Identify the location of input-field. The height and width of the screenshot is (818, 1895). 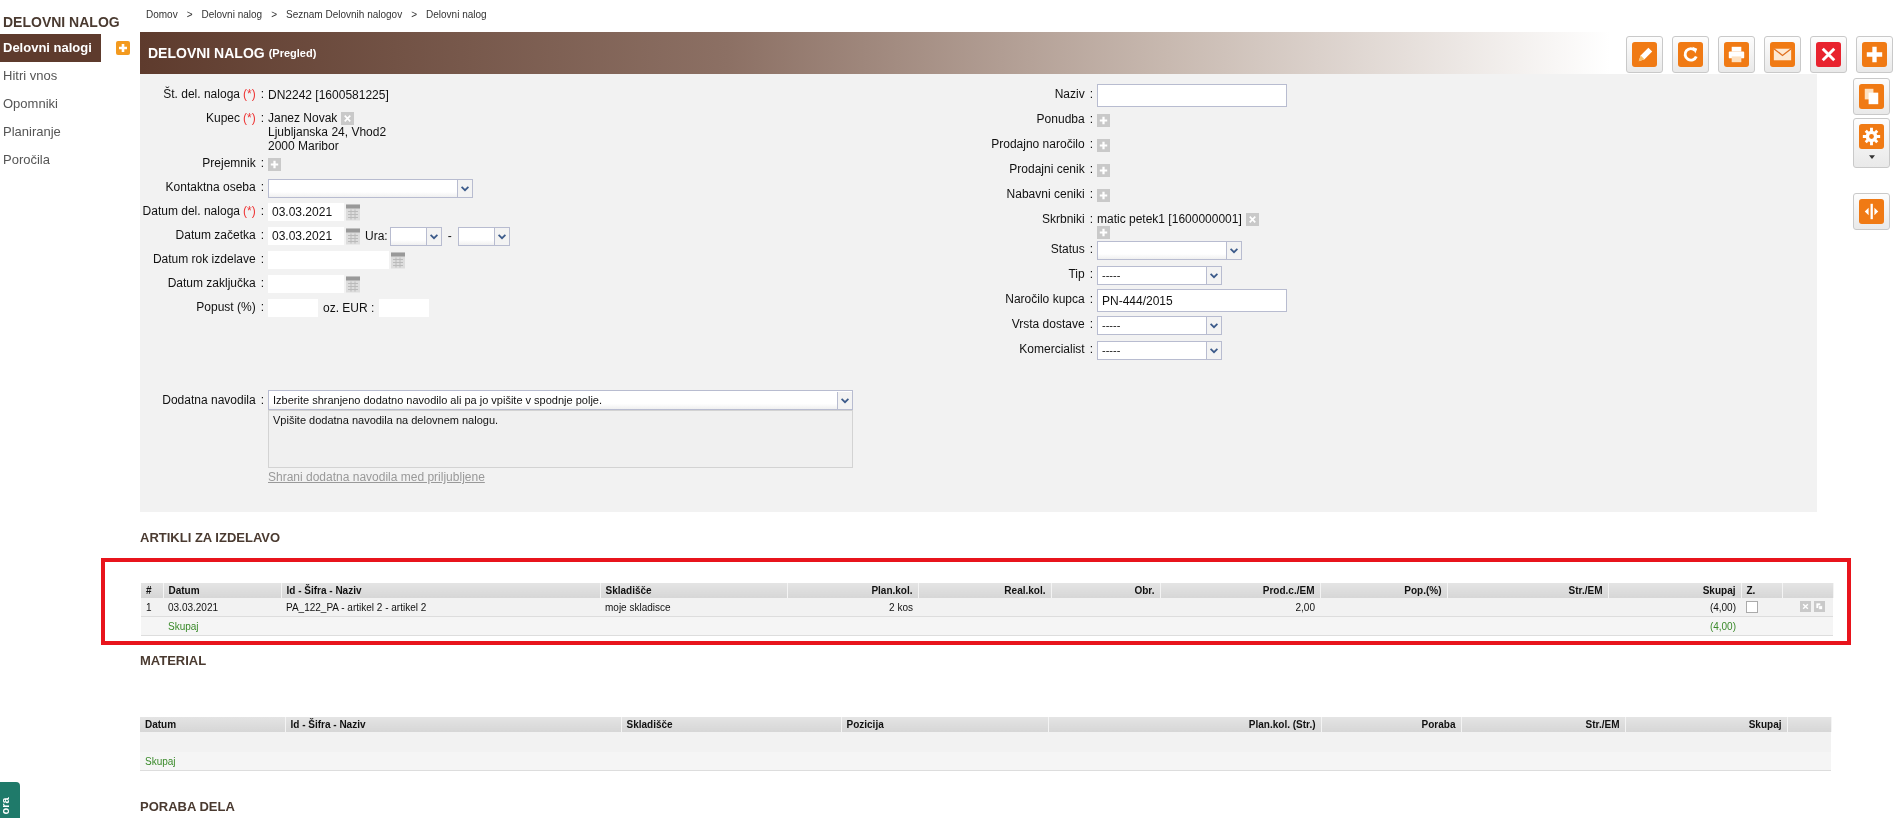
(1192, 95).